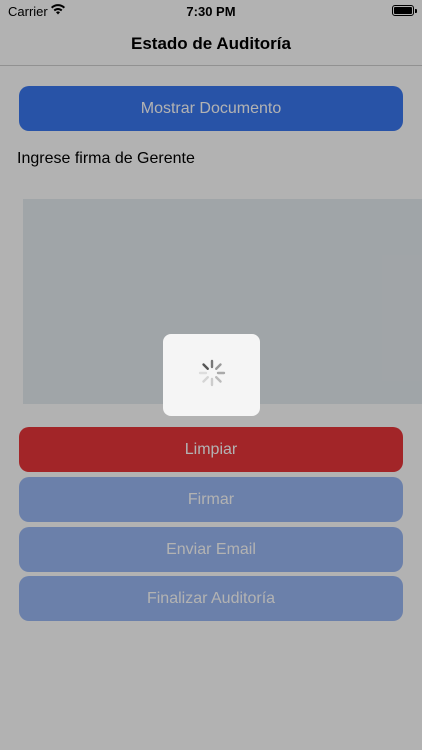 The image size is (422, 750). I want to click on loading-indicator, so click(211, 375).